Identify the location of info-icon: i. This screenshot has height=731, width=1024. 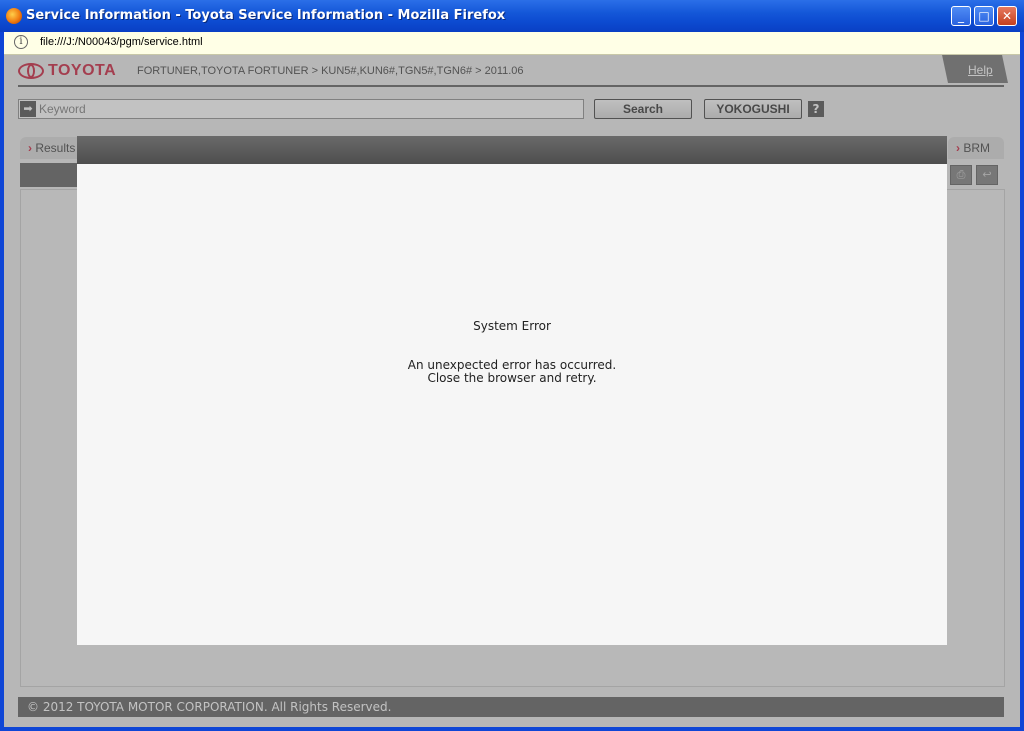
(21, 42).